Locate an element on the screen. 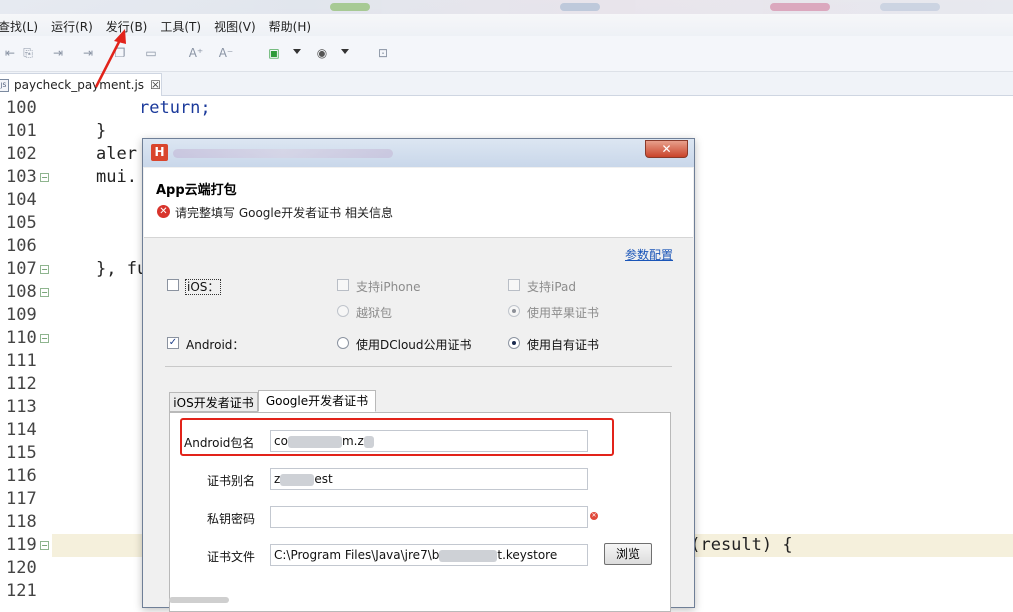 The height and width of the screenshot is (612, 1013). dialog-close-button: ✕ is located at coordinates (666, 149).